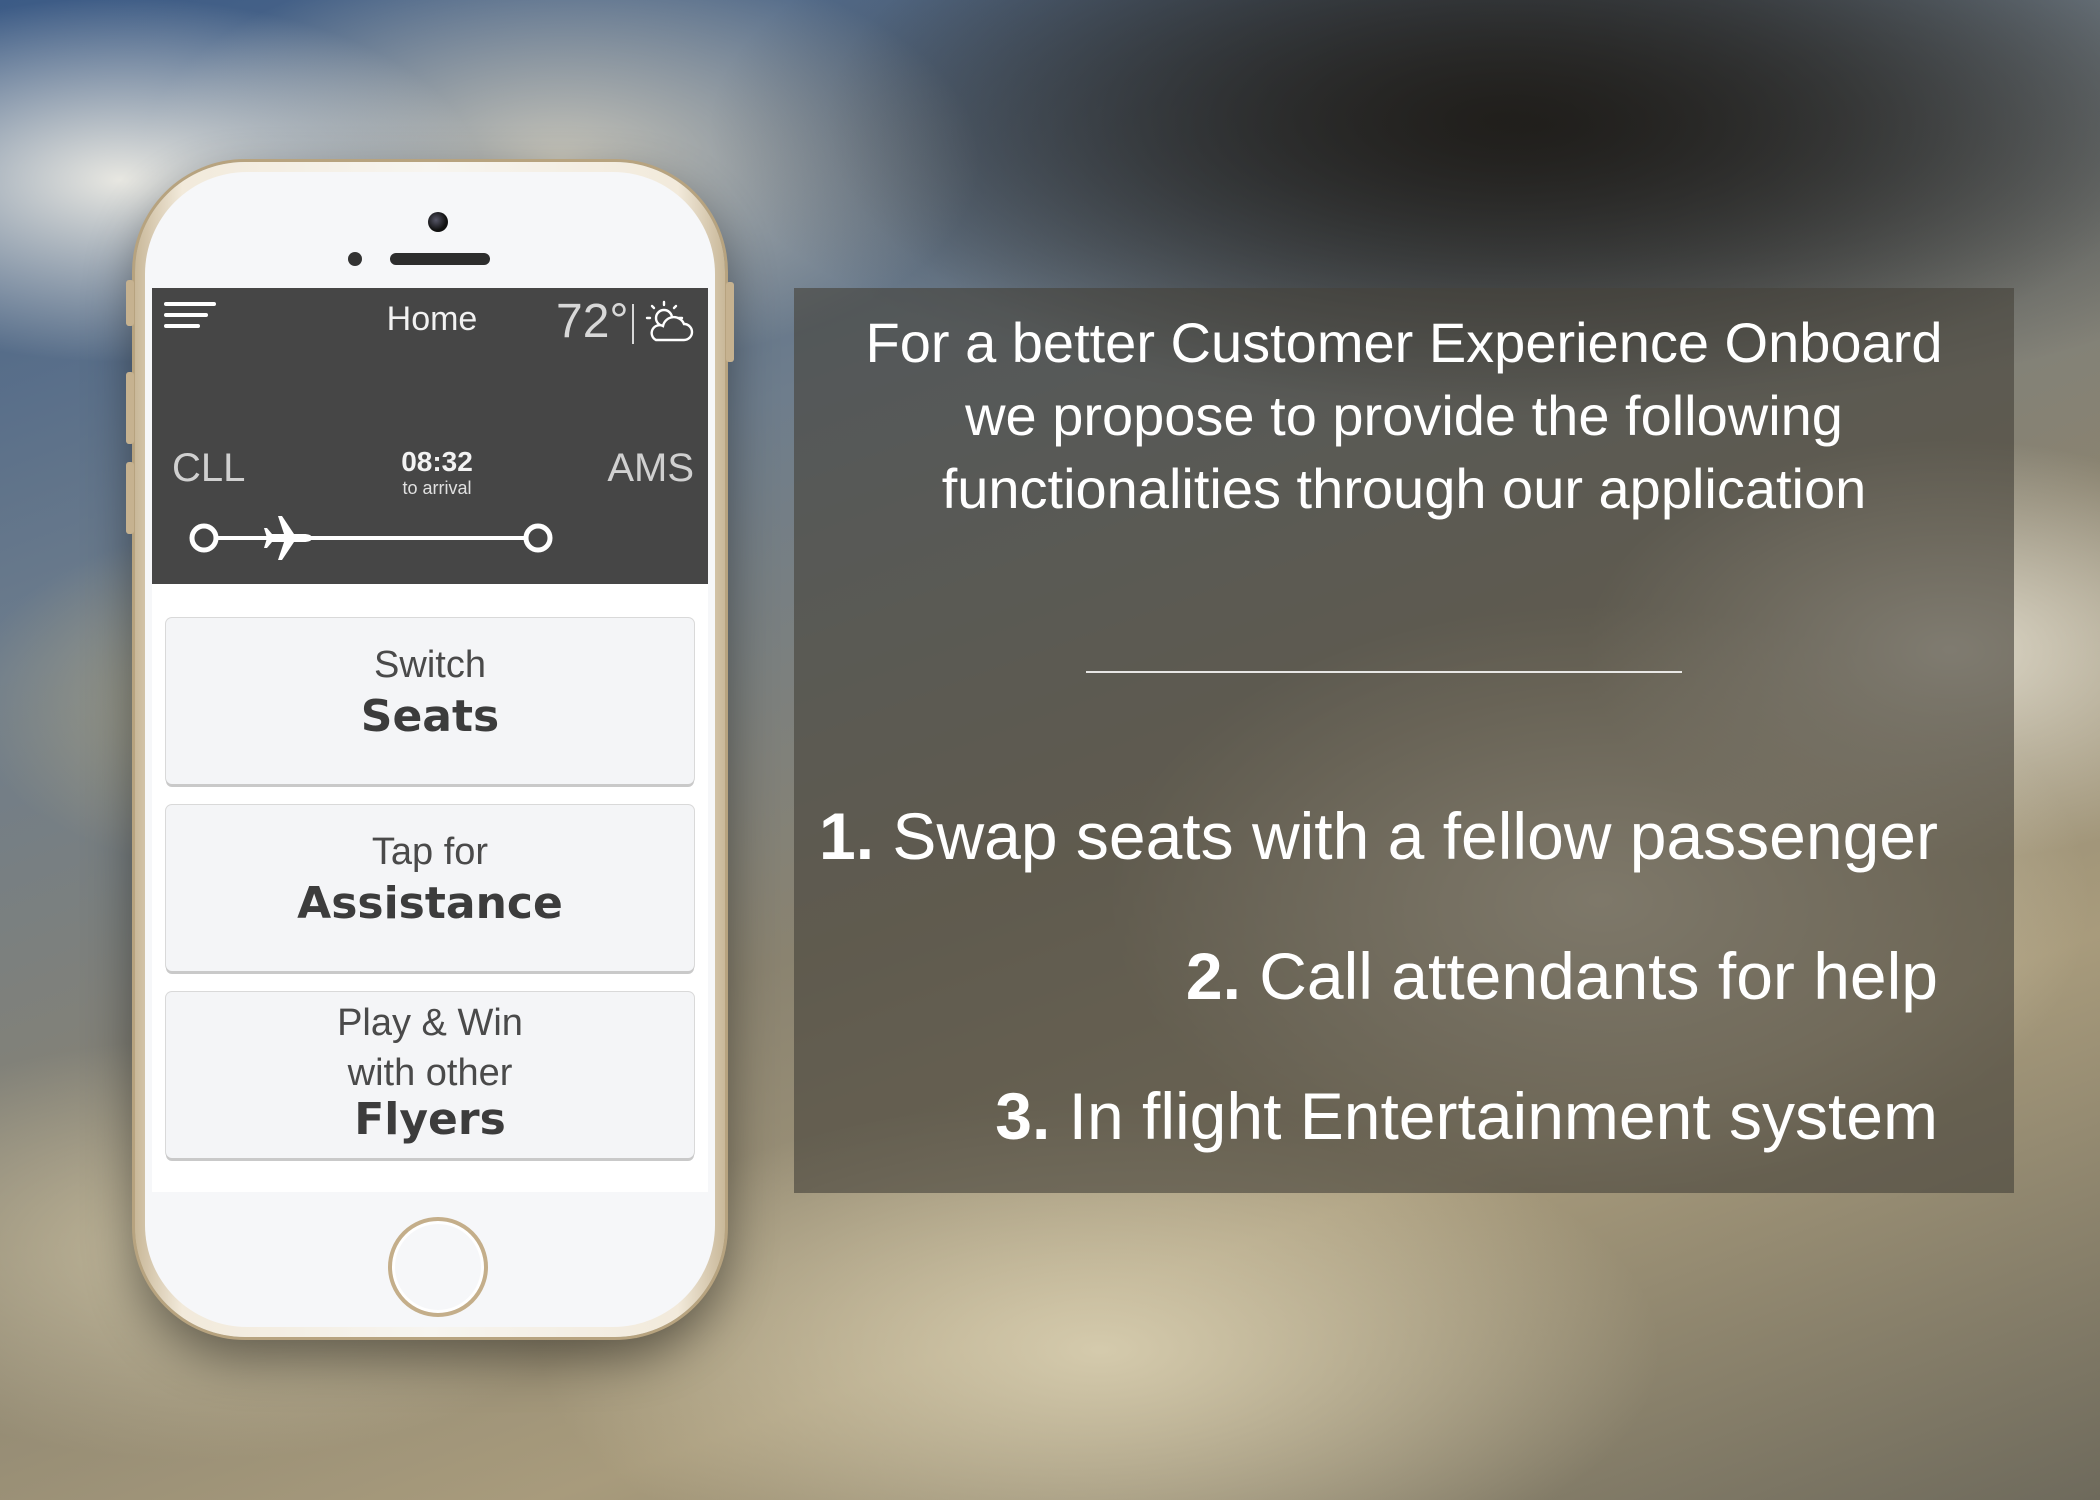  What do you see at coordinates (437, 488) in the screenshot?
I see `time-to-arrival-label: to arrival` at bounding box center [437, 488].